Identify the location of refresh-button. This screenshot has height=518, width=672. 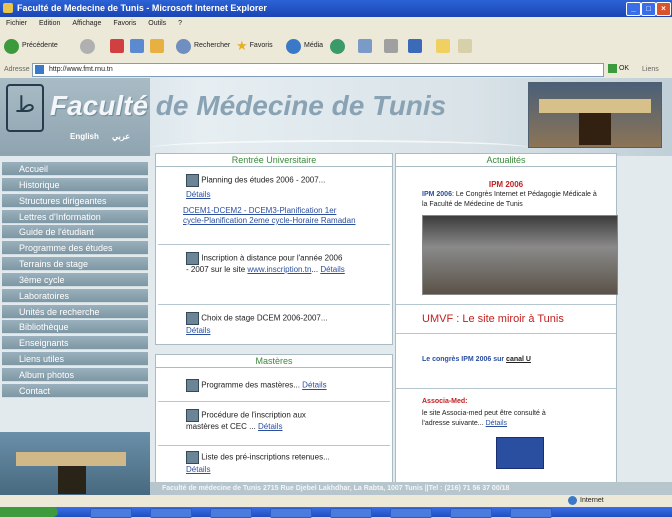
(138, 46).